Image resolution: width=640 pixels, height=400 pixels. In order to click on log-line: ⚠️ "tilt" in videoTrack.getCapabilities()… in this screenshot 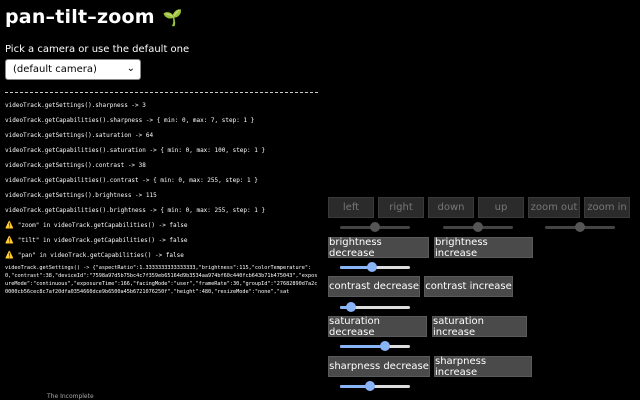, I will do `click(96, 240)`.